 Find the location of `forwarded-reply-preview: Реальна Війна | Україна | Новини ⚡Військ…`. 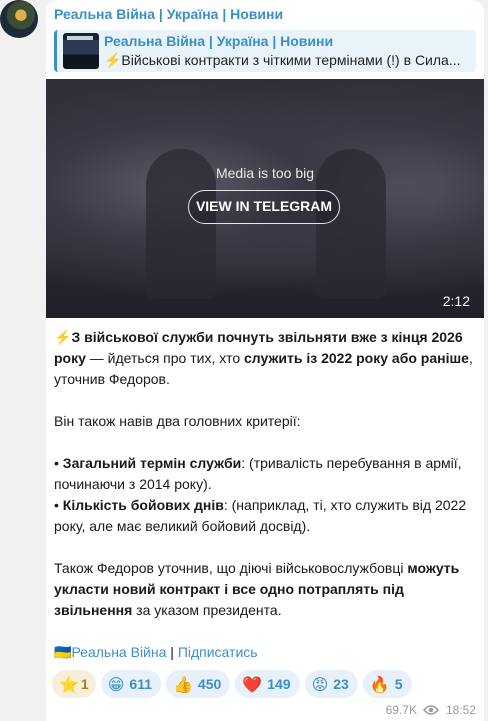

forwarded-reply-preview: Реальна Війна | Україна | Новини ⚡Військ… is located at coordinates (265, 51).